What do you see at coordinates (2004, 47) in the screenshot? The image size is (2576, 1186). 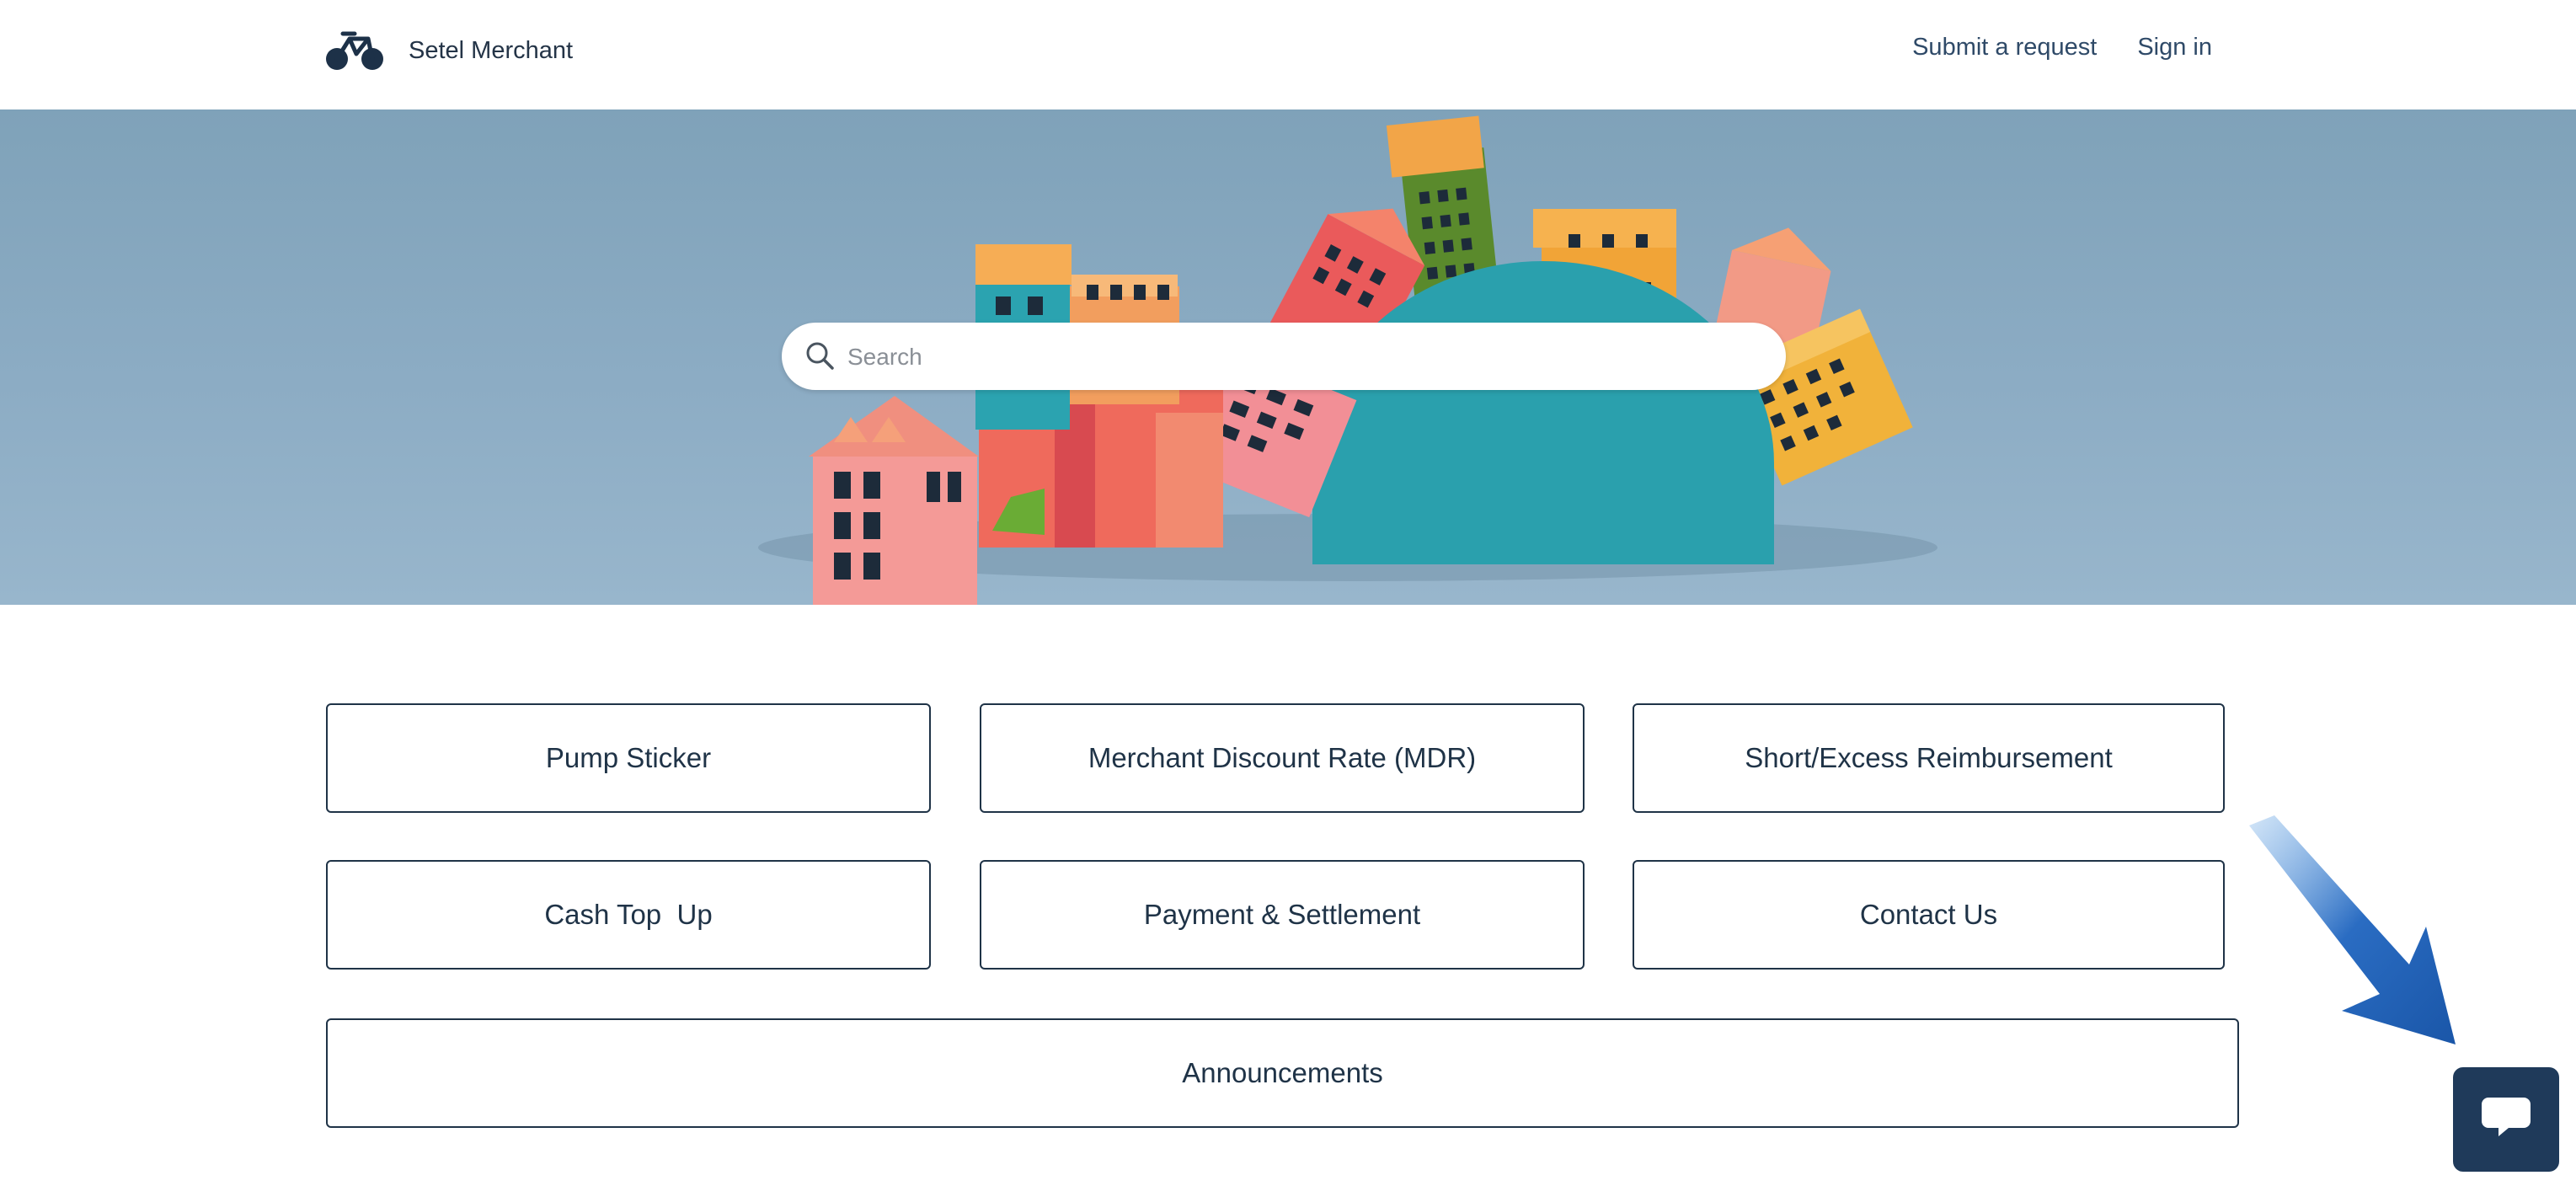 I see `submit-request-link: Submit a request` at bounding box center [2004, 47].